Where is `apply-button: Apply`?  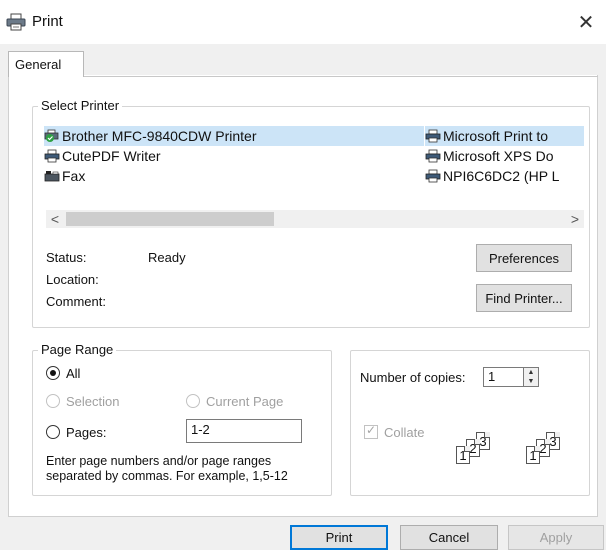
apply-button: Apply is located at coordinates (556, 537).